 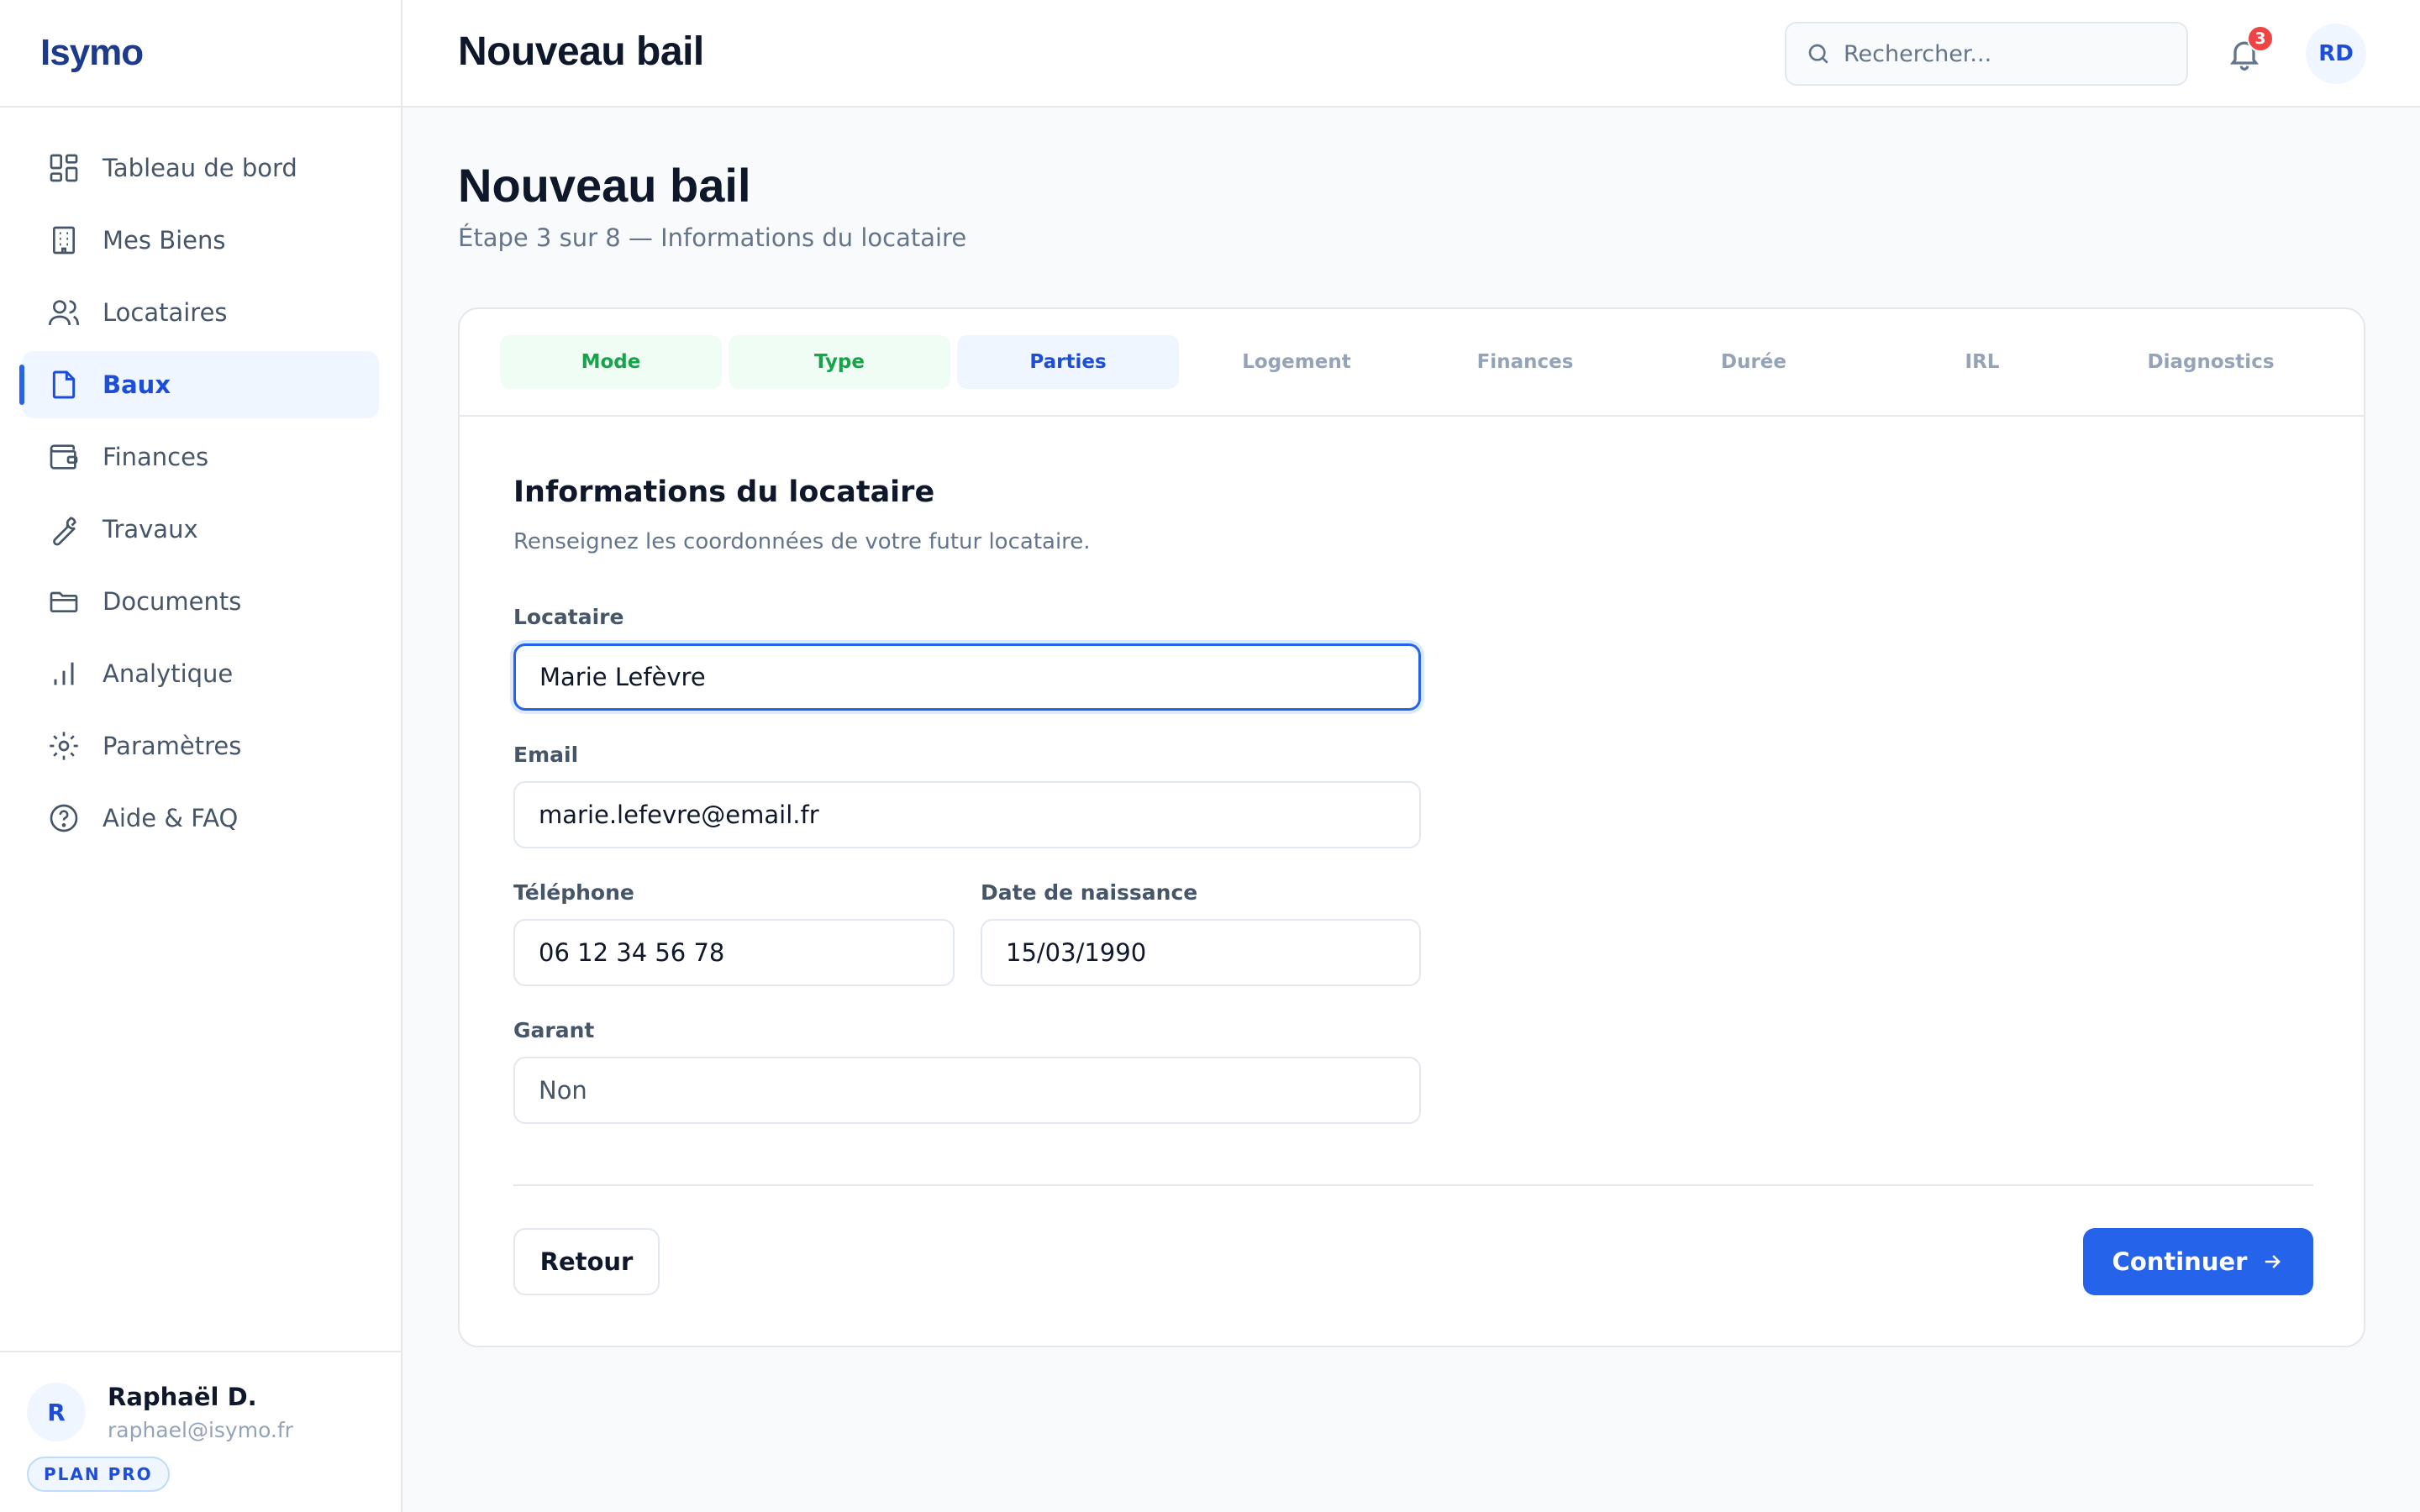 I want to click on birthdate-label: Date de naissance, so click(x=1089, y=892).